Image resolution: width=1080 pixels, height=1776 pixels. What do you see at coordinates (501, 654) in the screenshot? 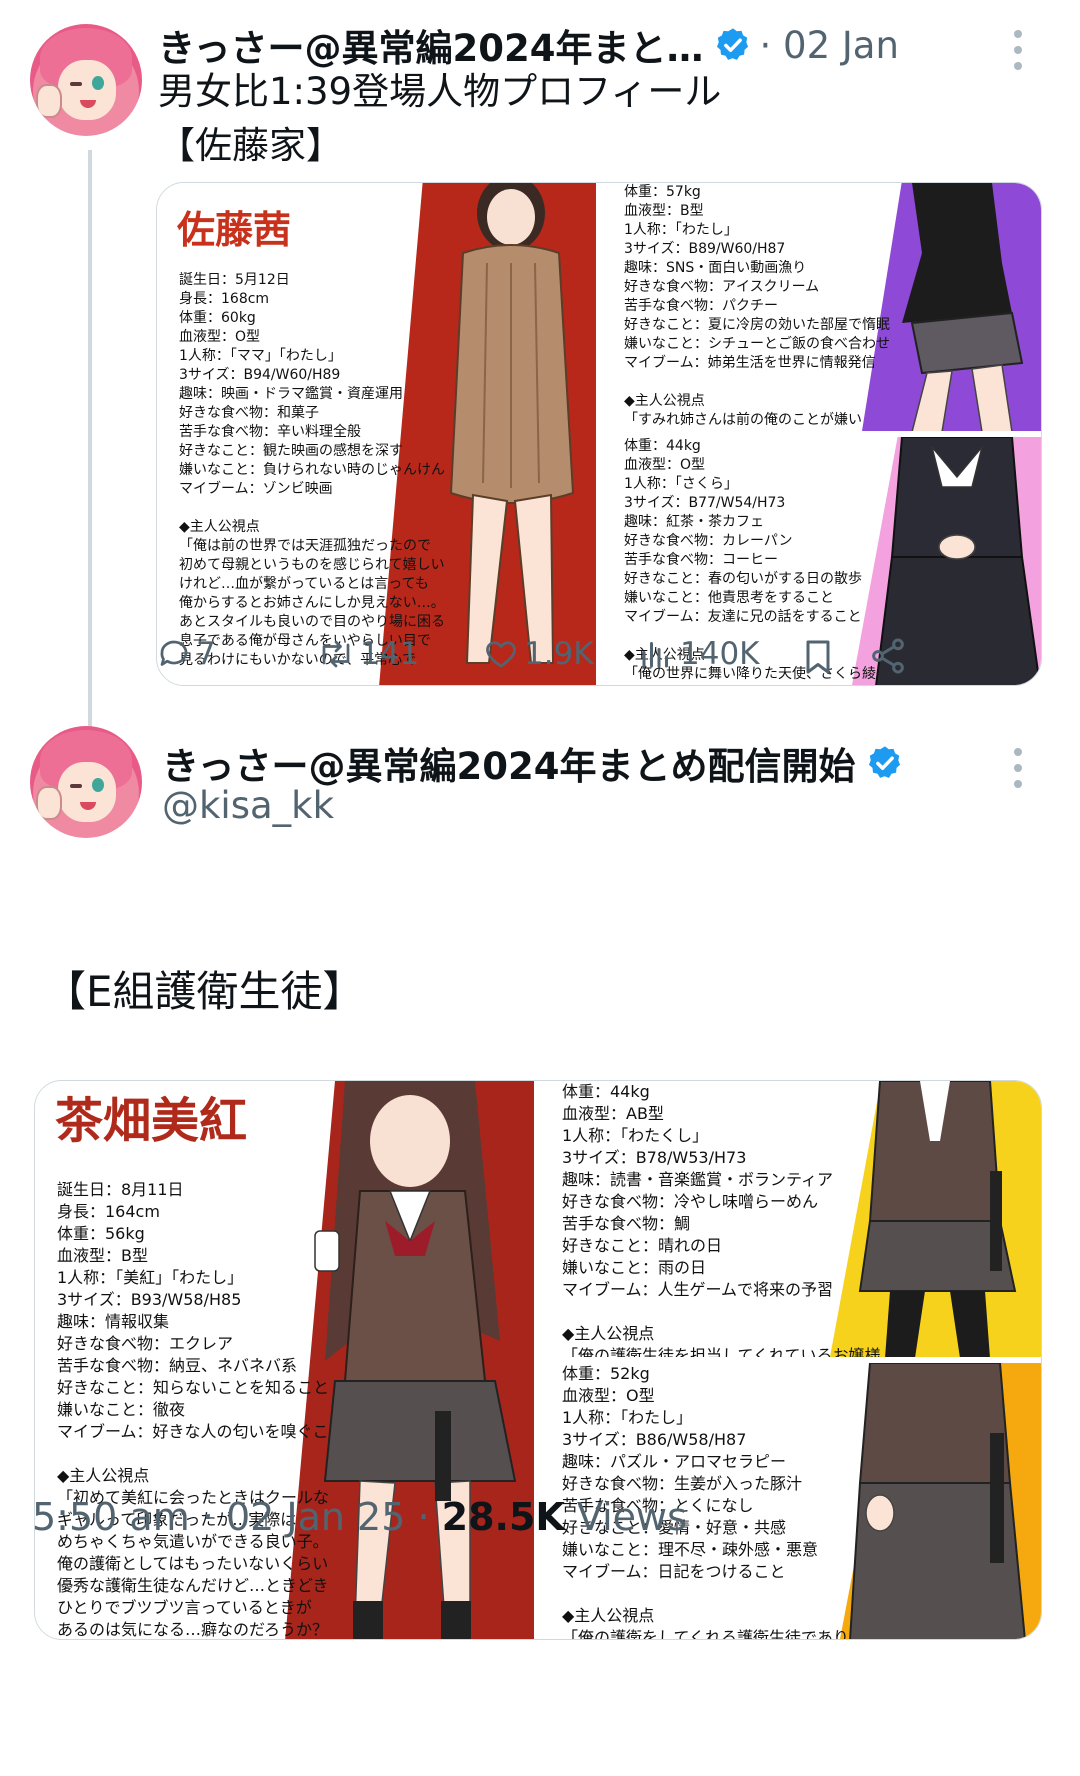
I see `heart-icon` at bounding box center [501, 654].